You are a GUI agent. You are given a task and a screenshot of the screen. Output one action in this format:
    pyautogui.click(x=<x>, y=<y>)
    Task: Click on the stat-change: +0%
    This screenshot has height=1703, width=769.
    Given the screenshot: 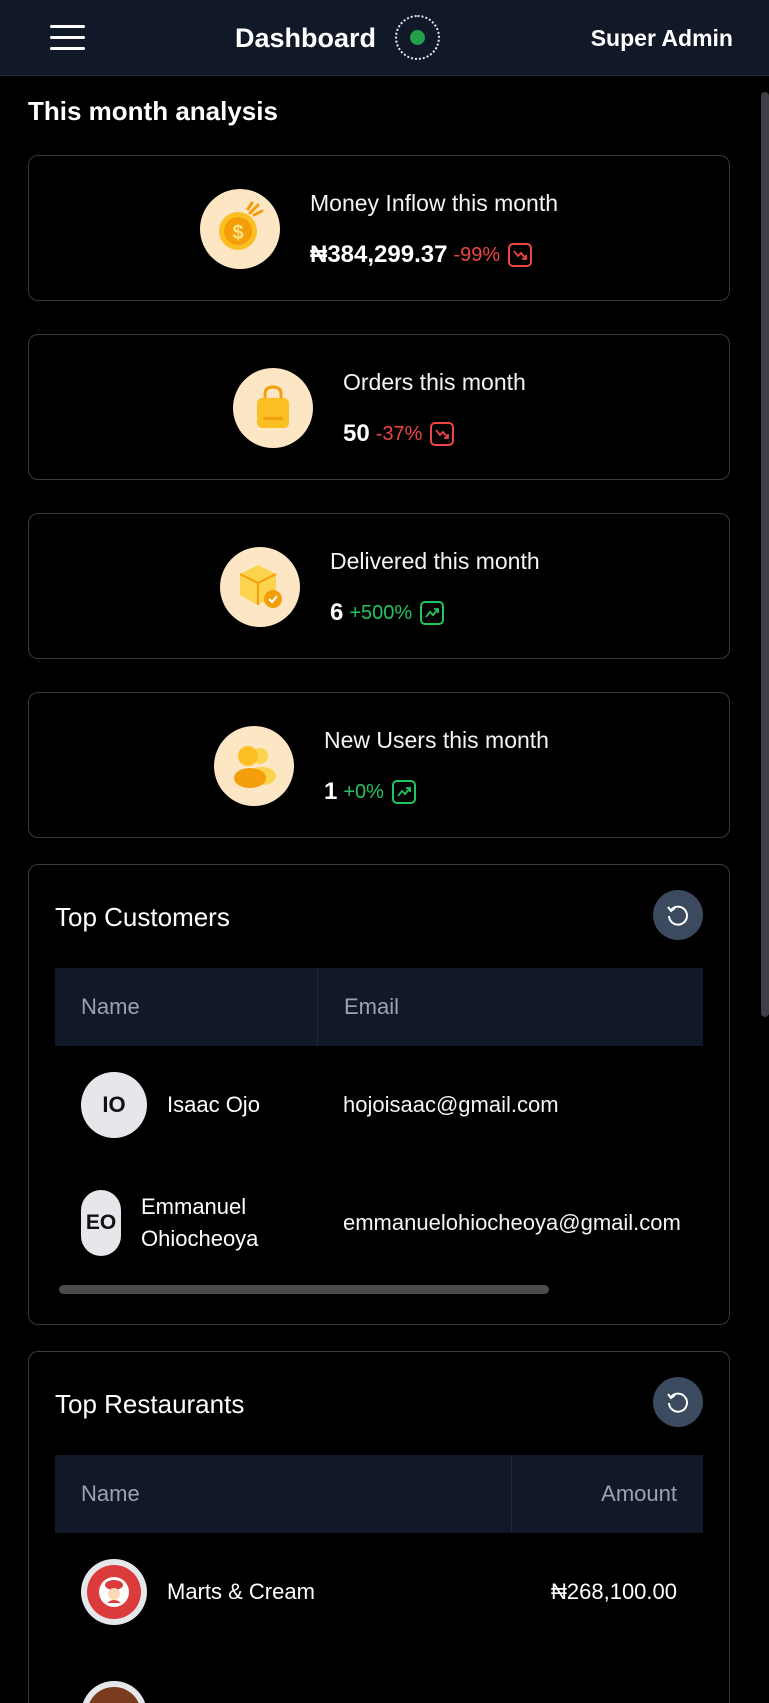 What is the action you would take?
    pyautogui.click(x=363, y=792)
    